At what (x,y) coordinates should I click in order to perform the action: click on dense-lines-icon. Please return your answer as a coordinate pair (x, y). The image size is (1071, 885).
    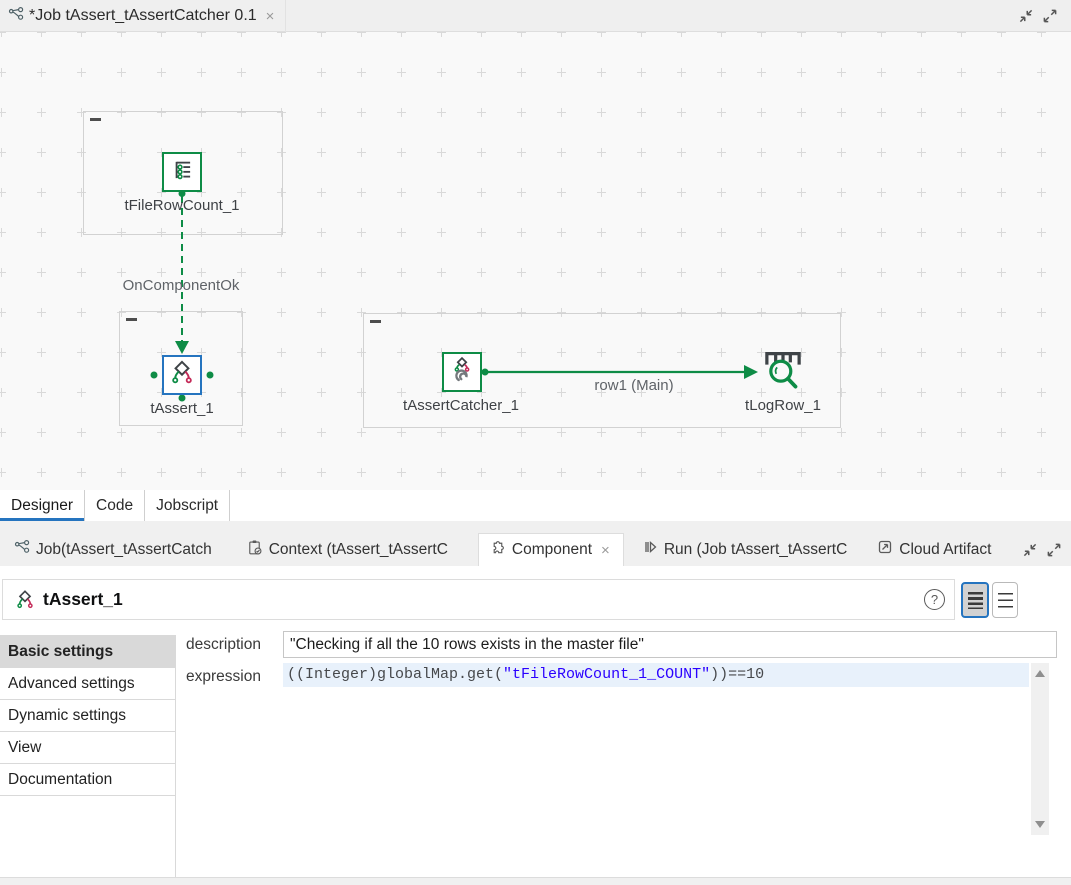
    Looking at the image, I should click on (975, 600).